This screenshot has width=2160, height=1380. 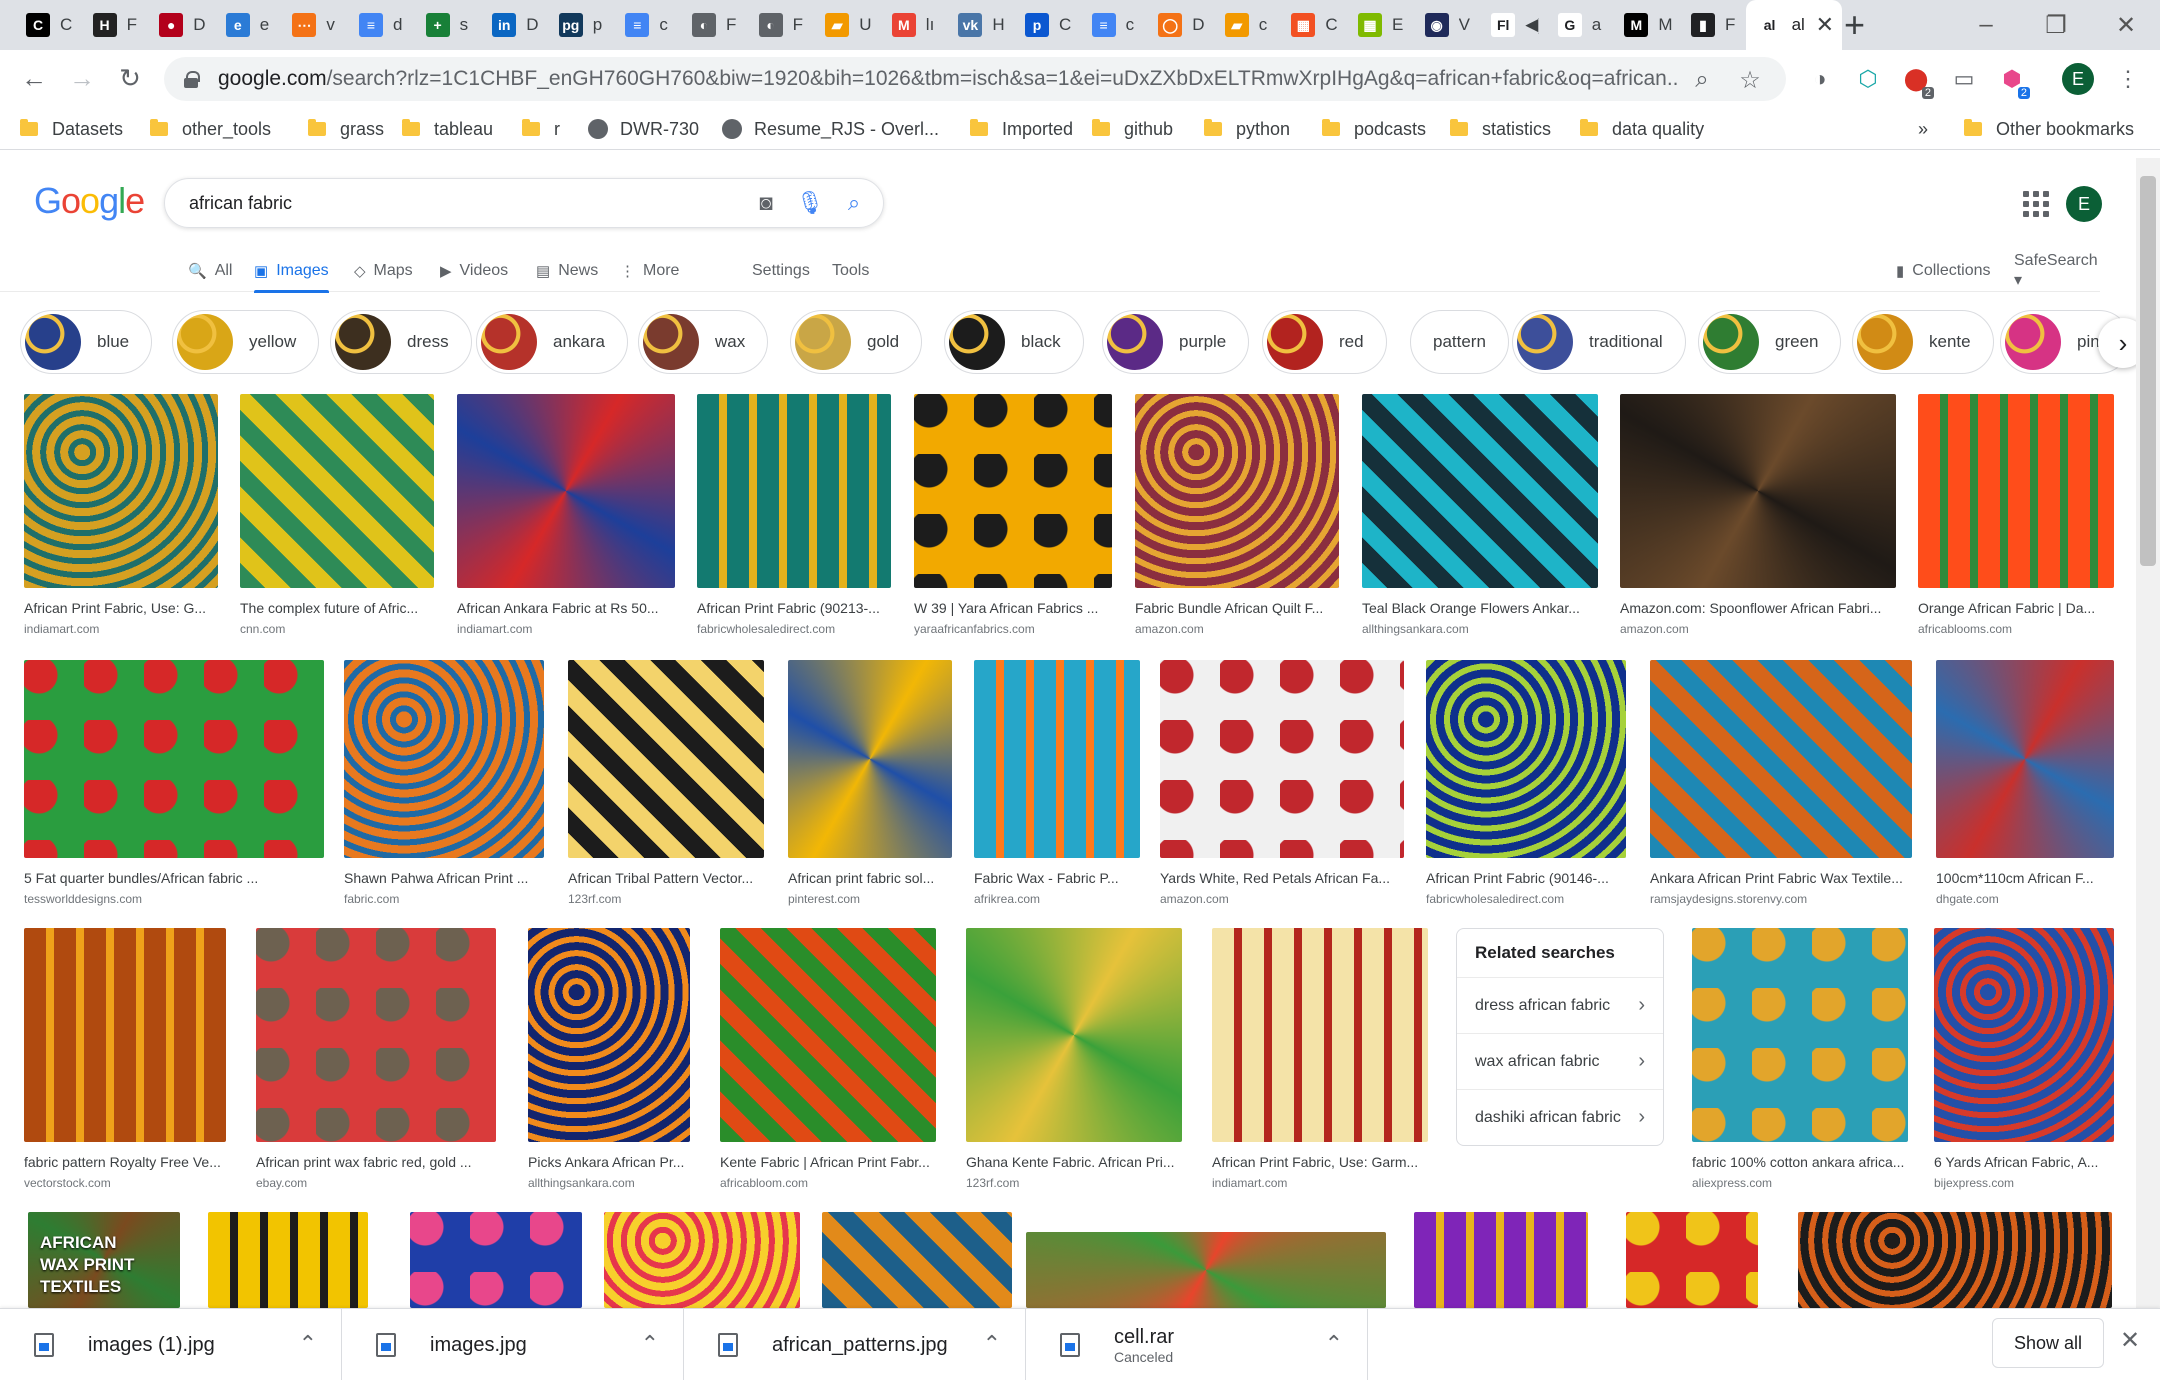 I want to click on browser-tab: ▰ c, so click(x=1246, y=25).